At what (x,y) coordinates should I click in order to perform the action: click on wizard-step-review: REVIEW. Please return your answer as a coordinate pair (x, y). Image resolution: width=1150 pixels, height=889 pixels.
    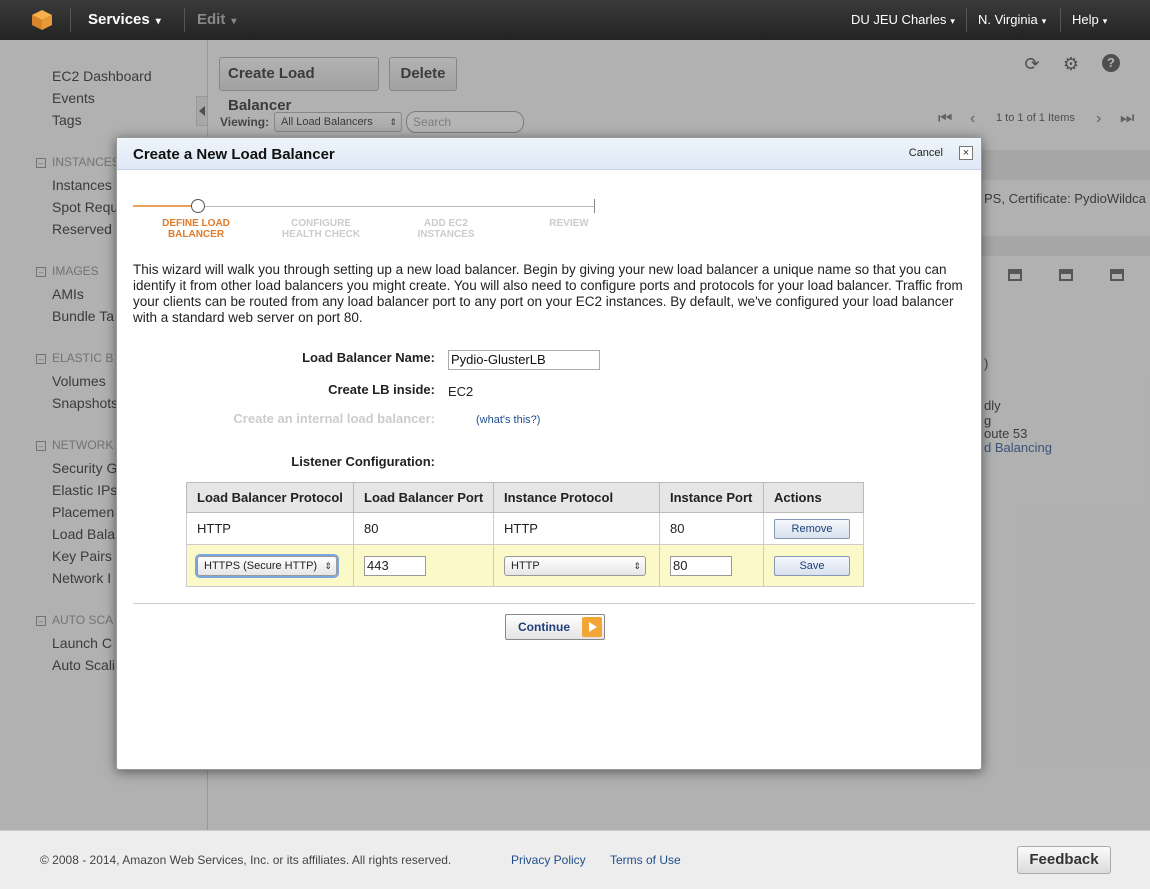
    Looking at the image, I should click on (569, 223).